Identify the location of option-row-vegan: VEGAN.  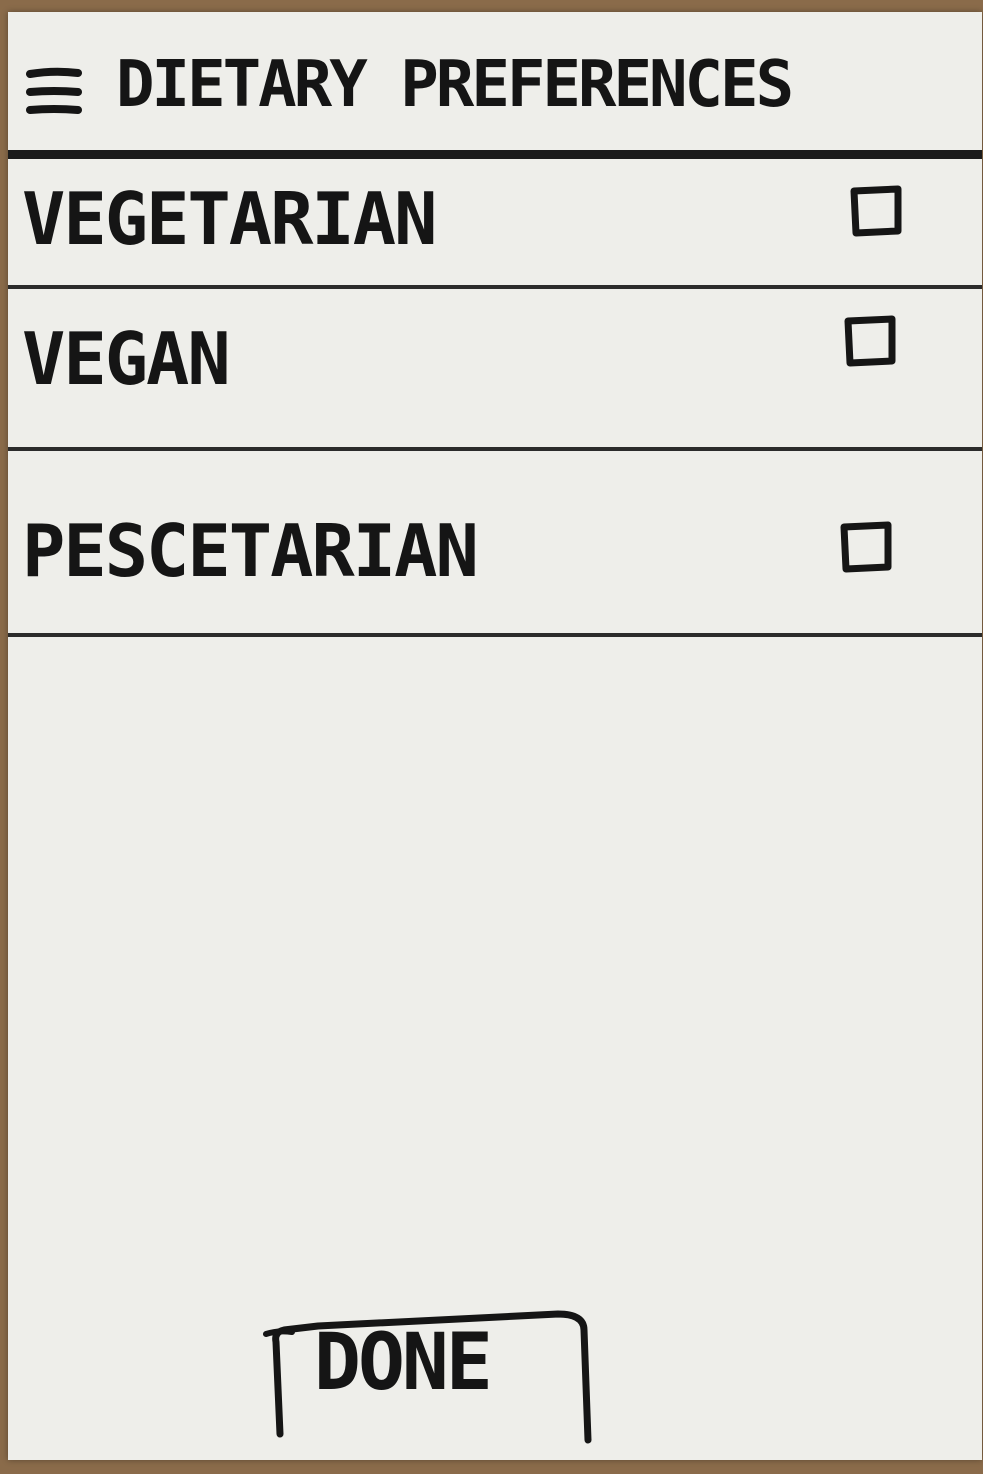
(495, 370).